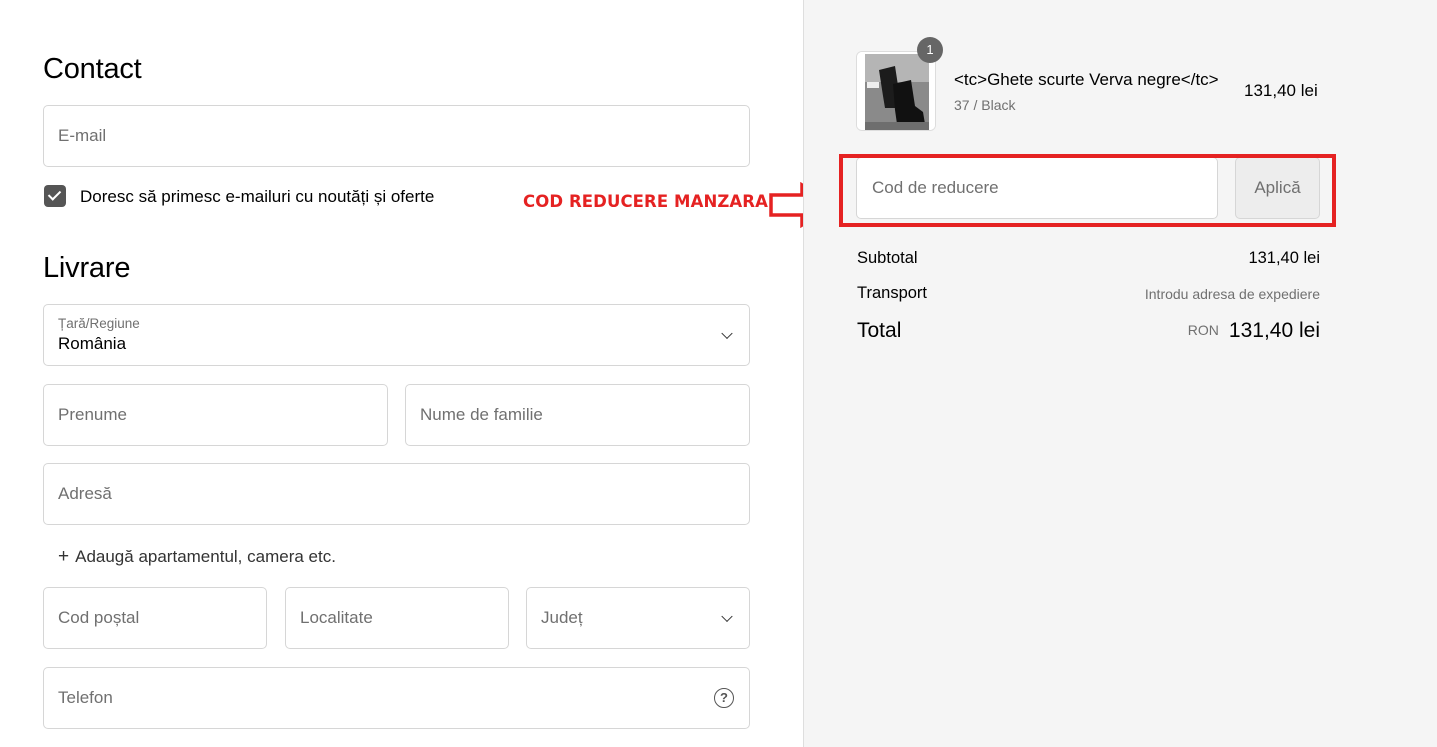  What do you see at coordinates (1088, 331) in the screenshot?
I see `total-row: Total RON 131,40 lei` at bounding box center [1088, 331].